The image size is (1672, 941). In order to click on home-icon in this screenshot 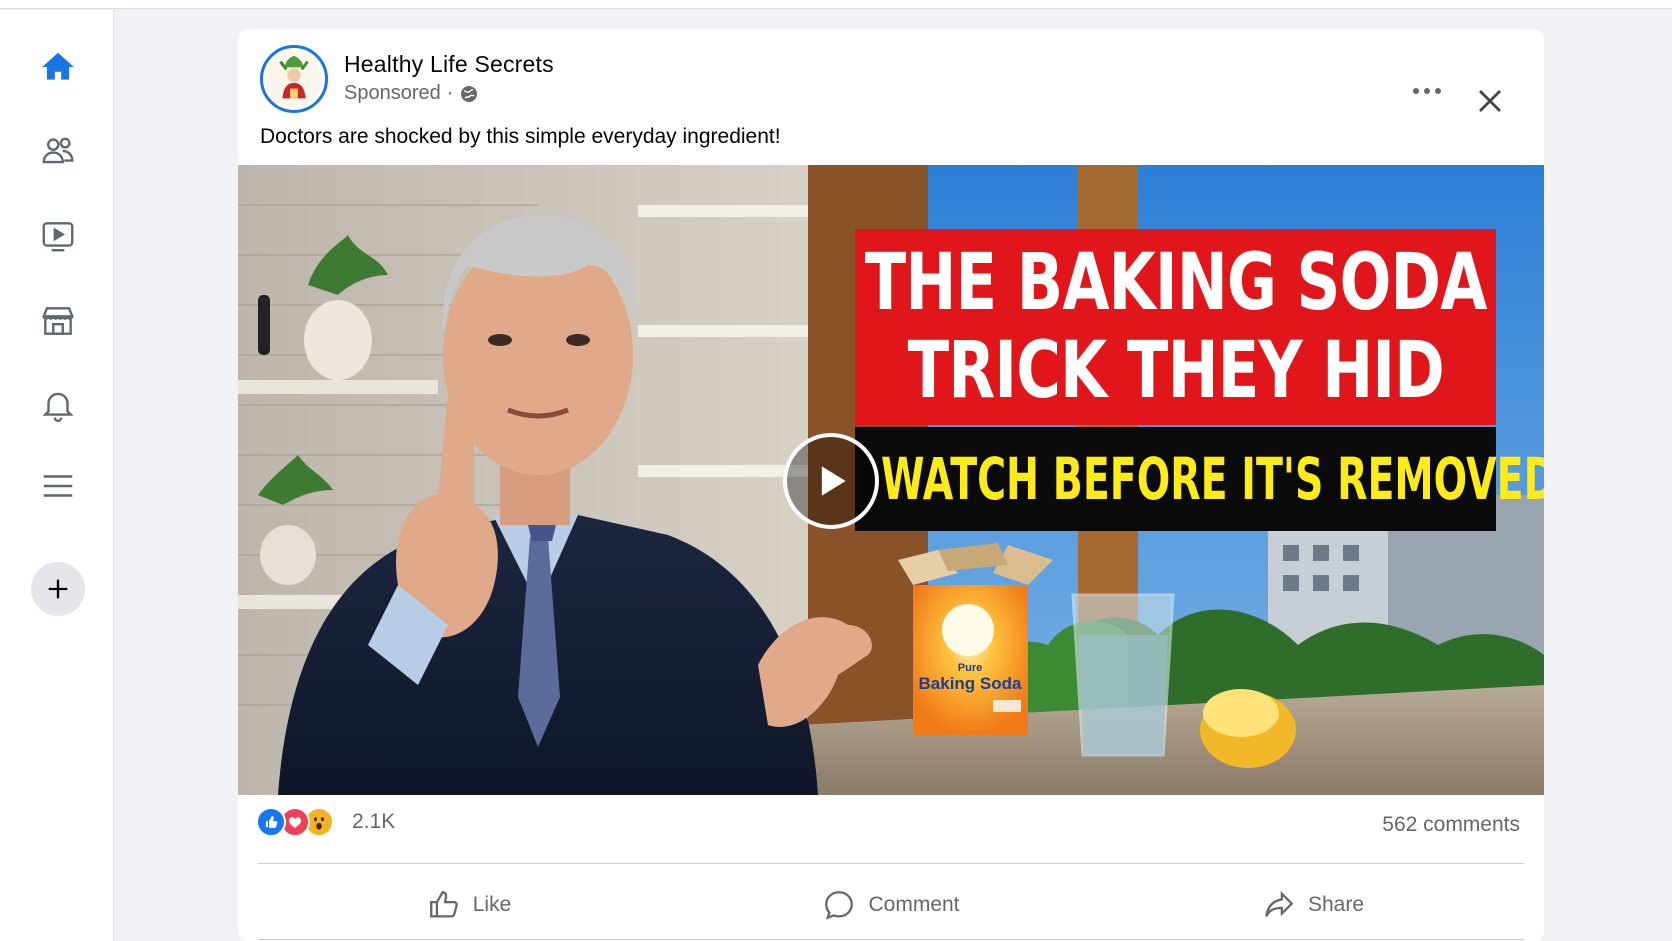, I will do `click(58, 66)`.